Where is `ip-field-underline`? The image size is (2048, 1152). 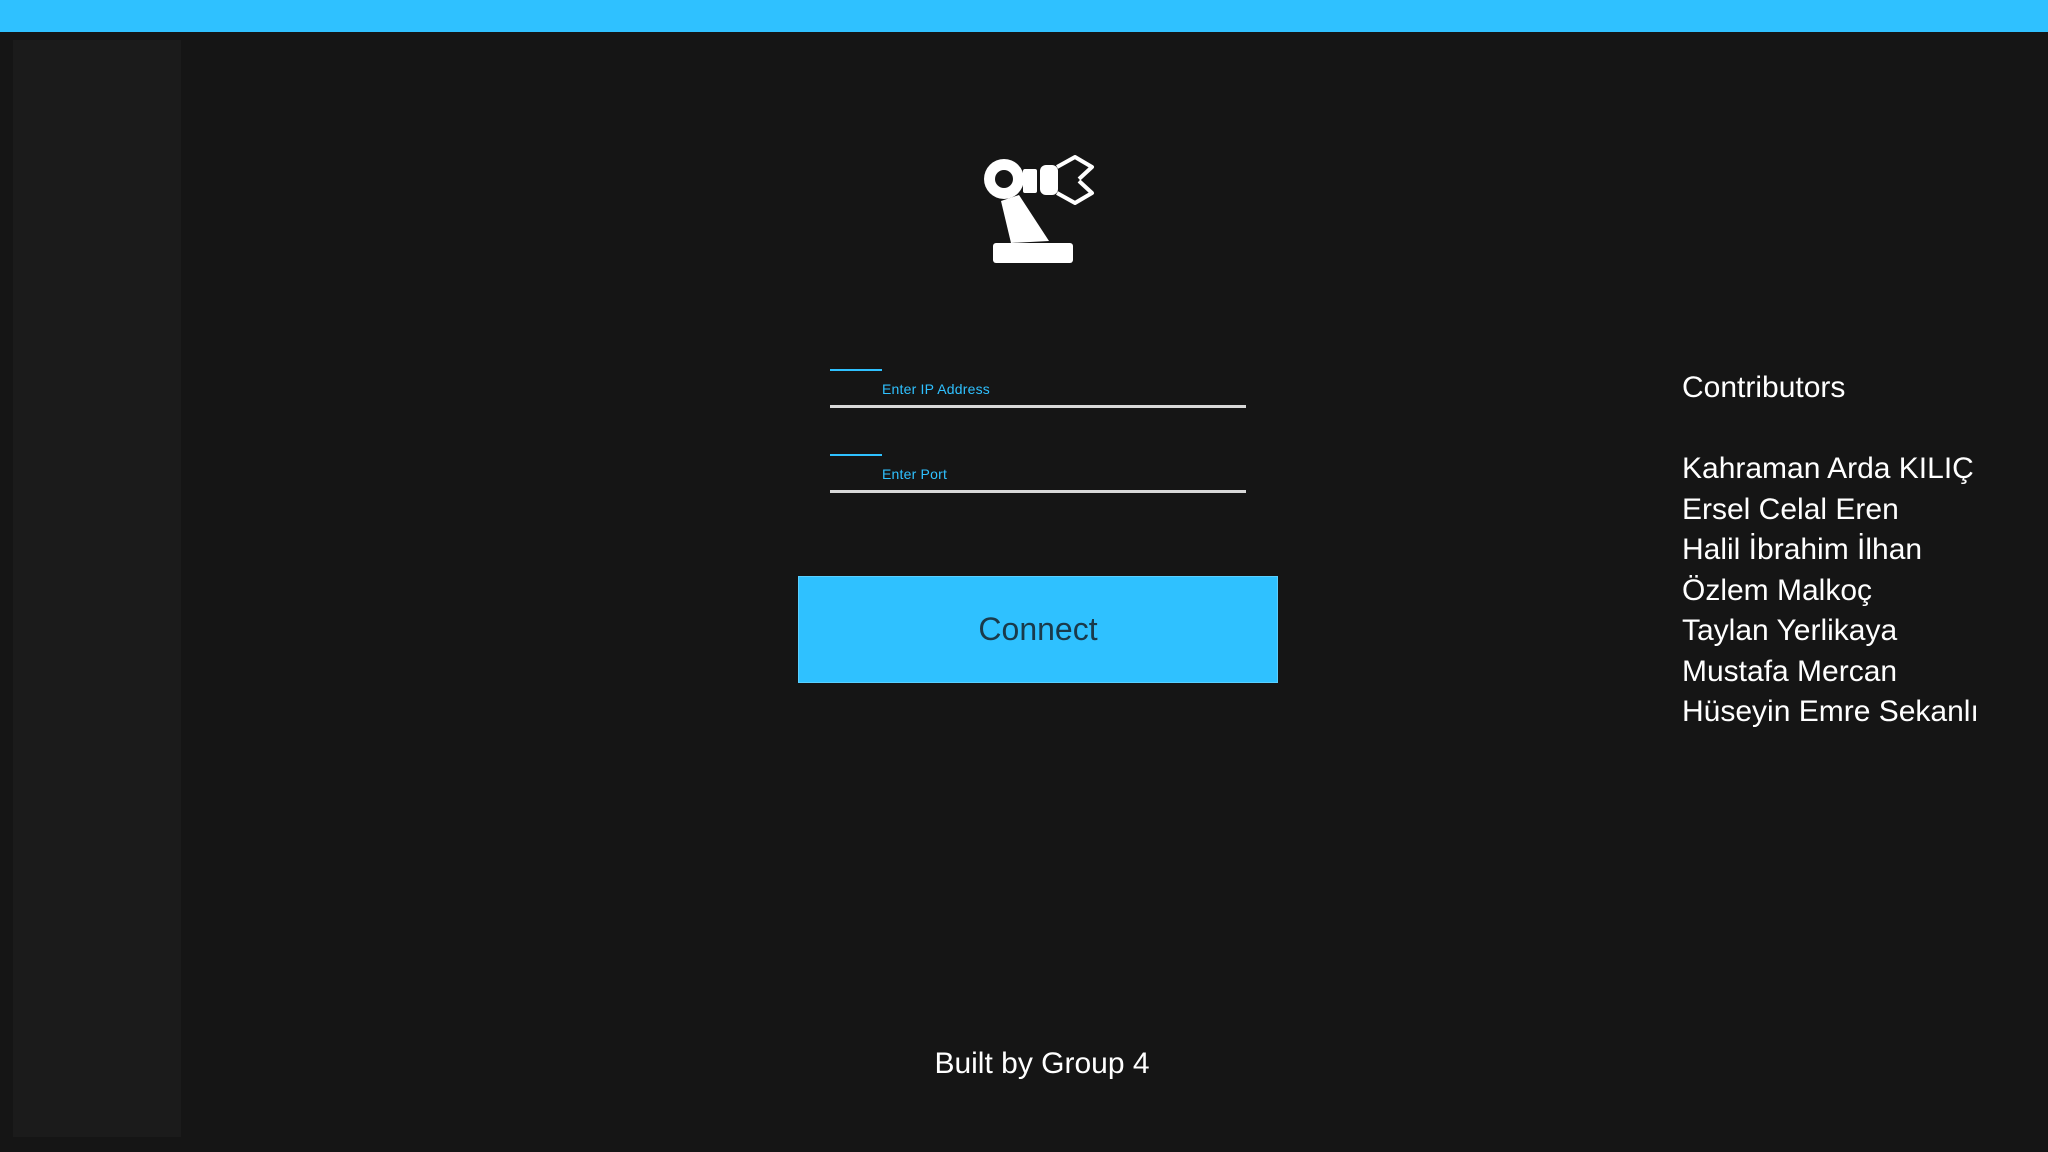 ip-field-underline is located at coordinates (1038, 406).